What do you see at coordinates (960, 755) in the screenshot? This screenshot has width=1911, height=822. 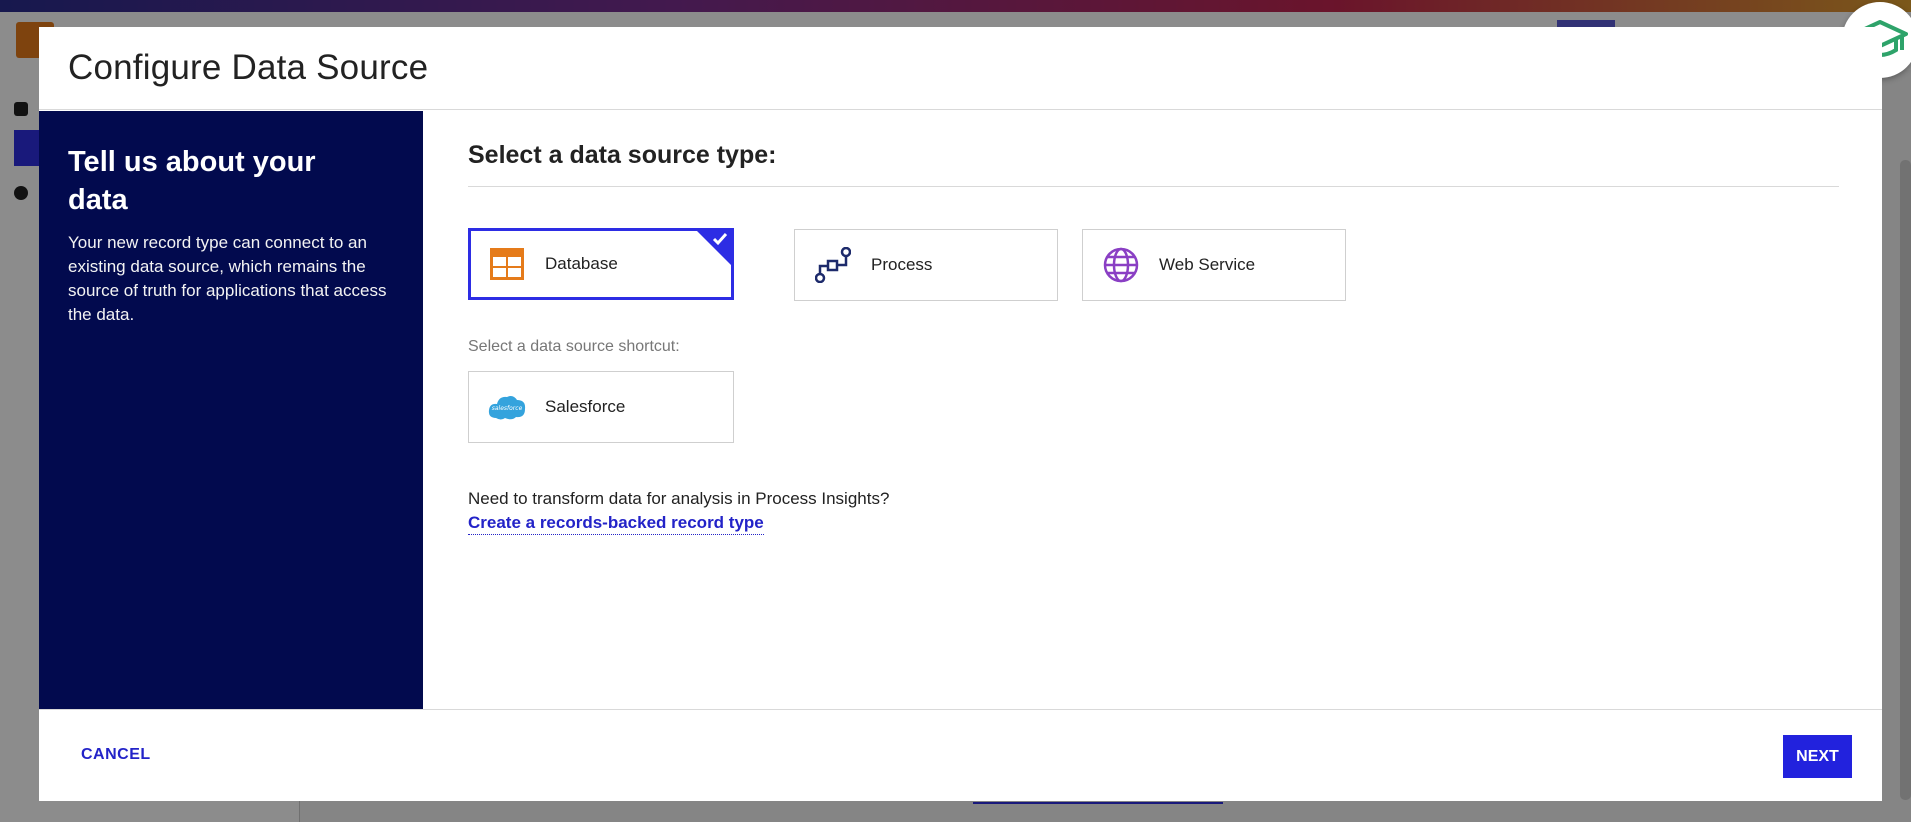 I see `dialog-footer: CANCEL NEXT` at bounding box center [960, 755].